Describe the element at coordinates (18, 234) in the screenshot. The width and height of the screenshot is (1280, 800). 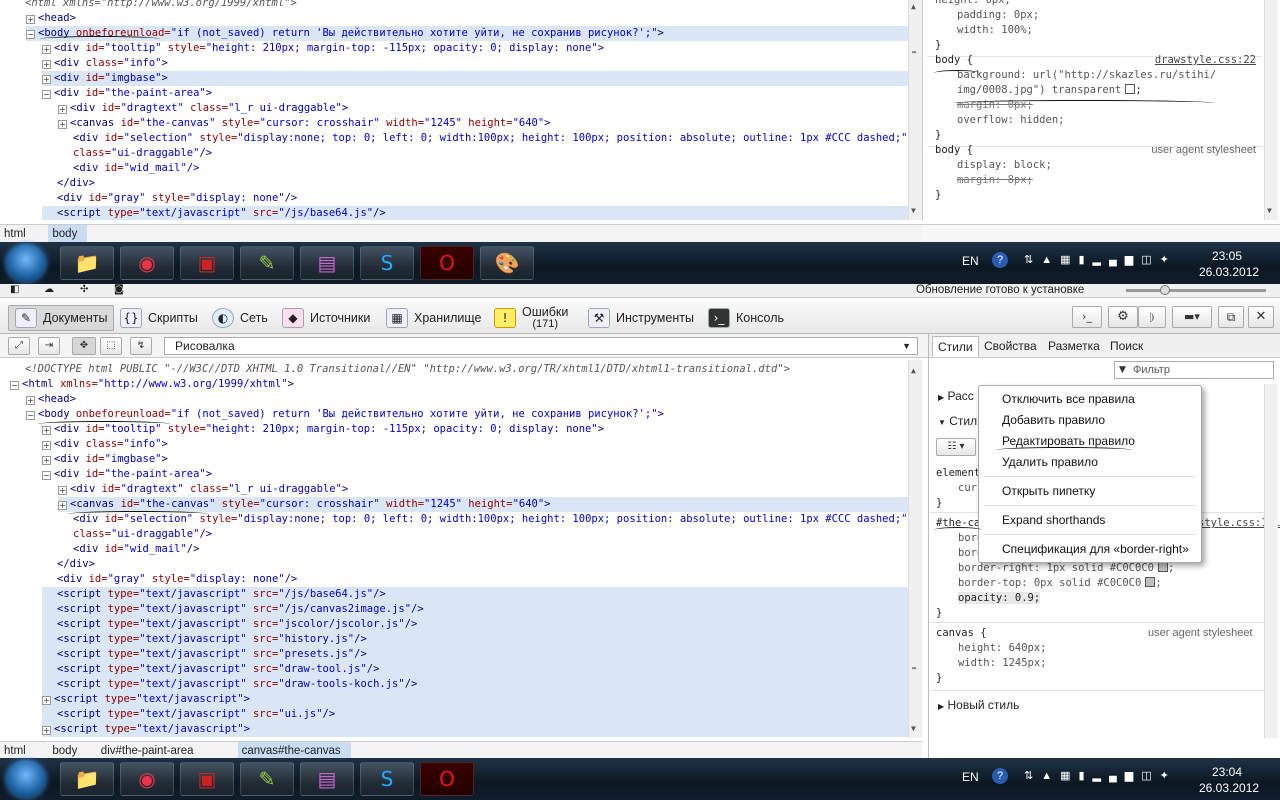
I see `breadcrumb-item: html` at that location.